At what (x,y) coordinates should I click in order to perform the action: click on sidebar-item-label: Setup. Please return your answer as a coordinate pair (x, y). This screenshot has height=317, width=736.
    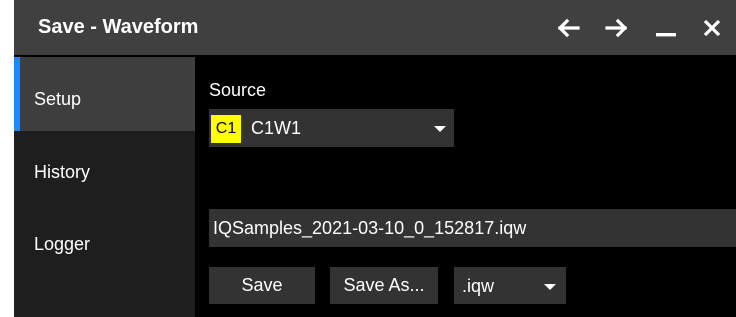
    Looking at the image, I should click on (58, 99).